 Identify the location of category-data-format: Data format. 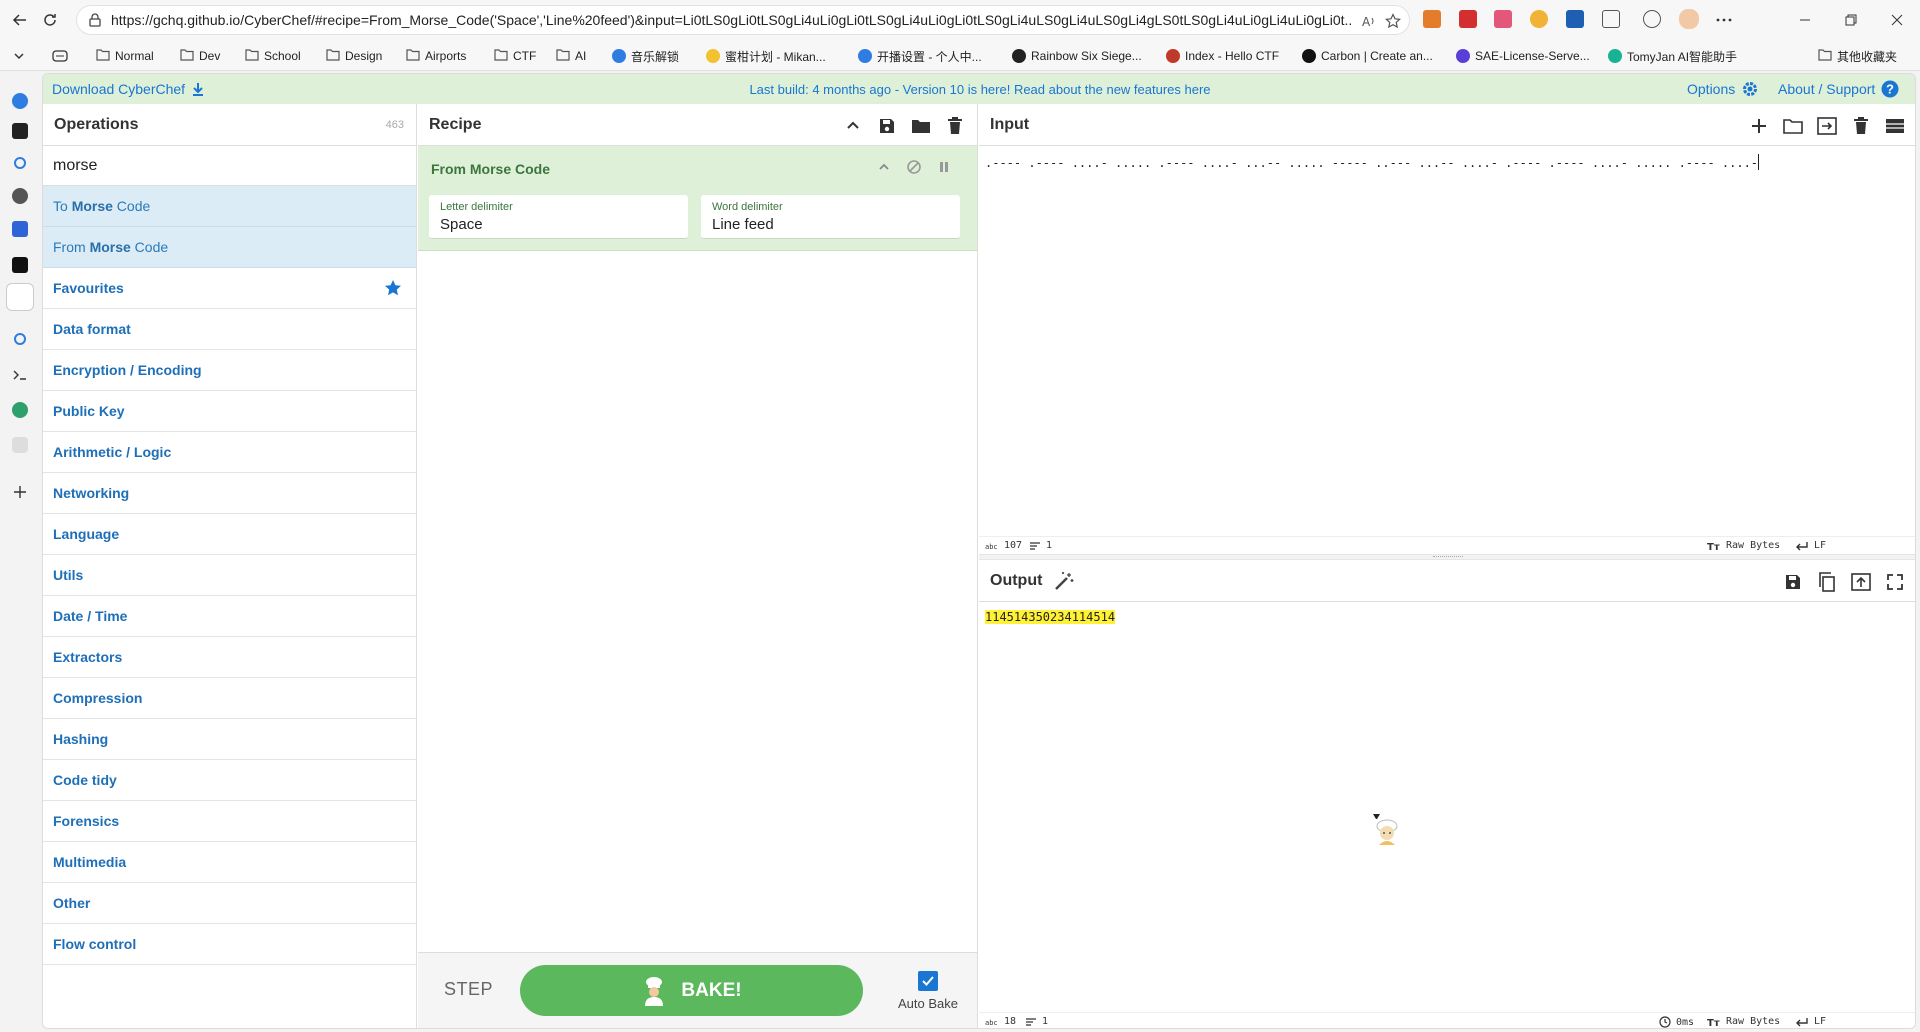
(229, 329).